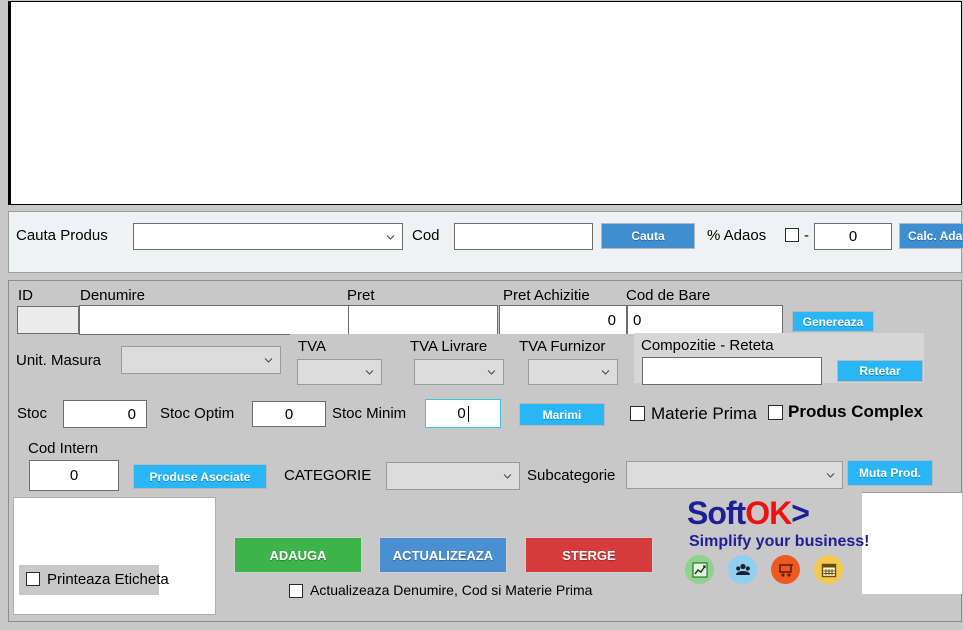  What do you see at coordinates (108, 579) in the screenshot?
I see `printeaza-eticheta-label: Printeaza Eticheta` at bounding box center [108, 579].